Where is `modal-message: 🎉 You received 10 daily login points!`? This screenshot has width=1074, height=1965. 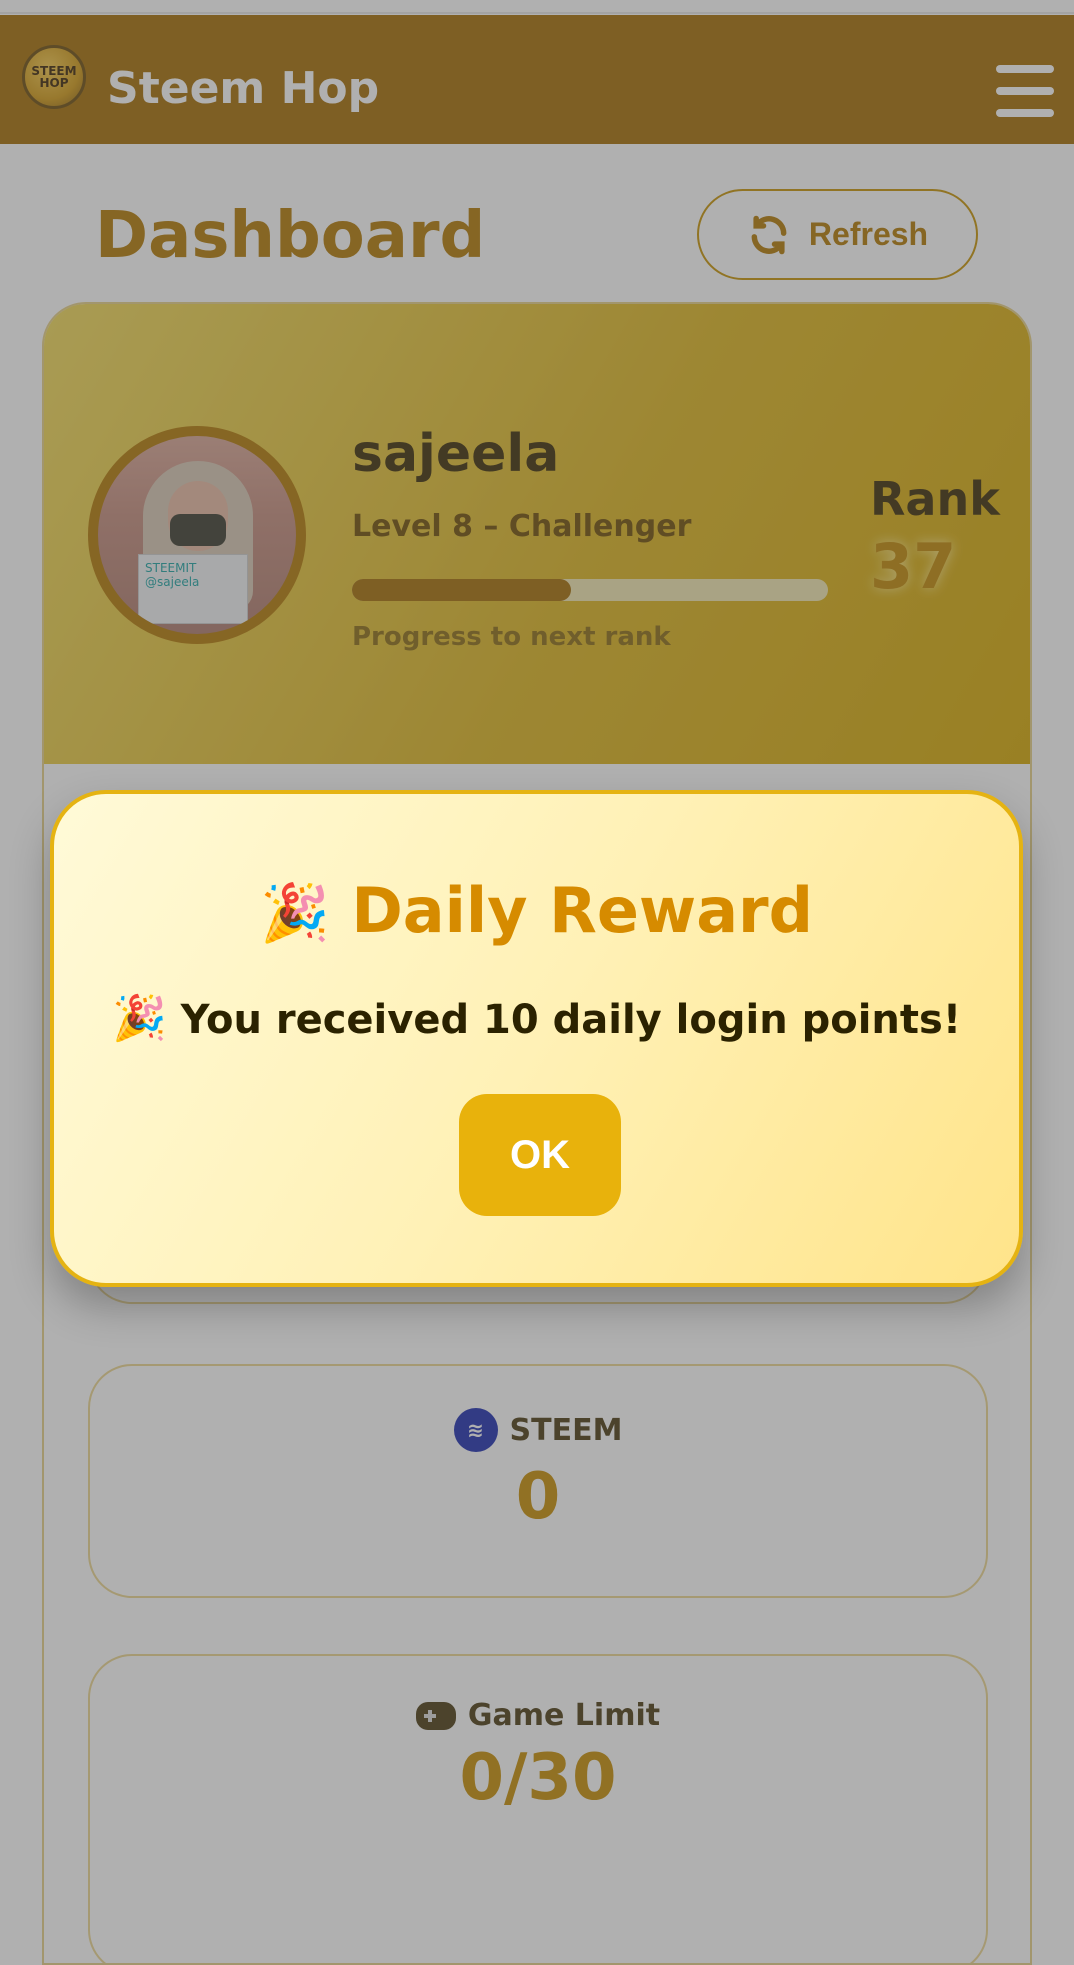 modal-message: 🎉 You received 10 daily login points! is located at coordinates (536, 1018).